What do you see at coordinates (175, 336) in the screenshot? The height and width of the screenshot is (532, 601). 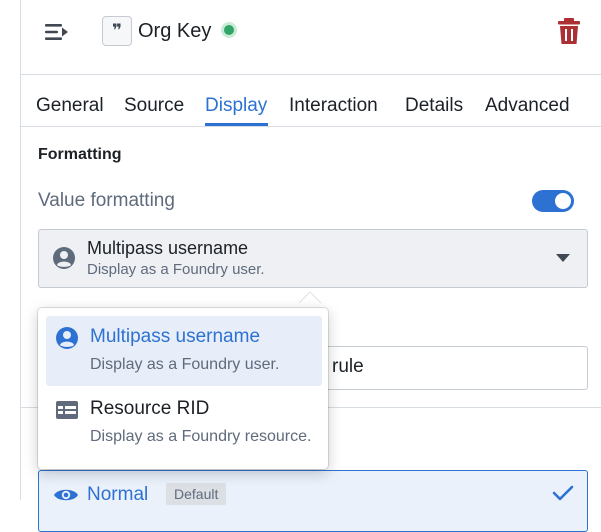 I see `menu-item-title: Multipass username` at bounding box center [175, 336].